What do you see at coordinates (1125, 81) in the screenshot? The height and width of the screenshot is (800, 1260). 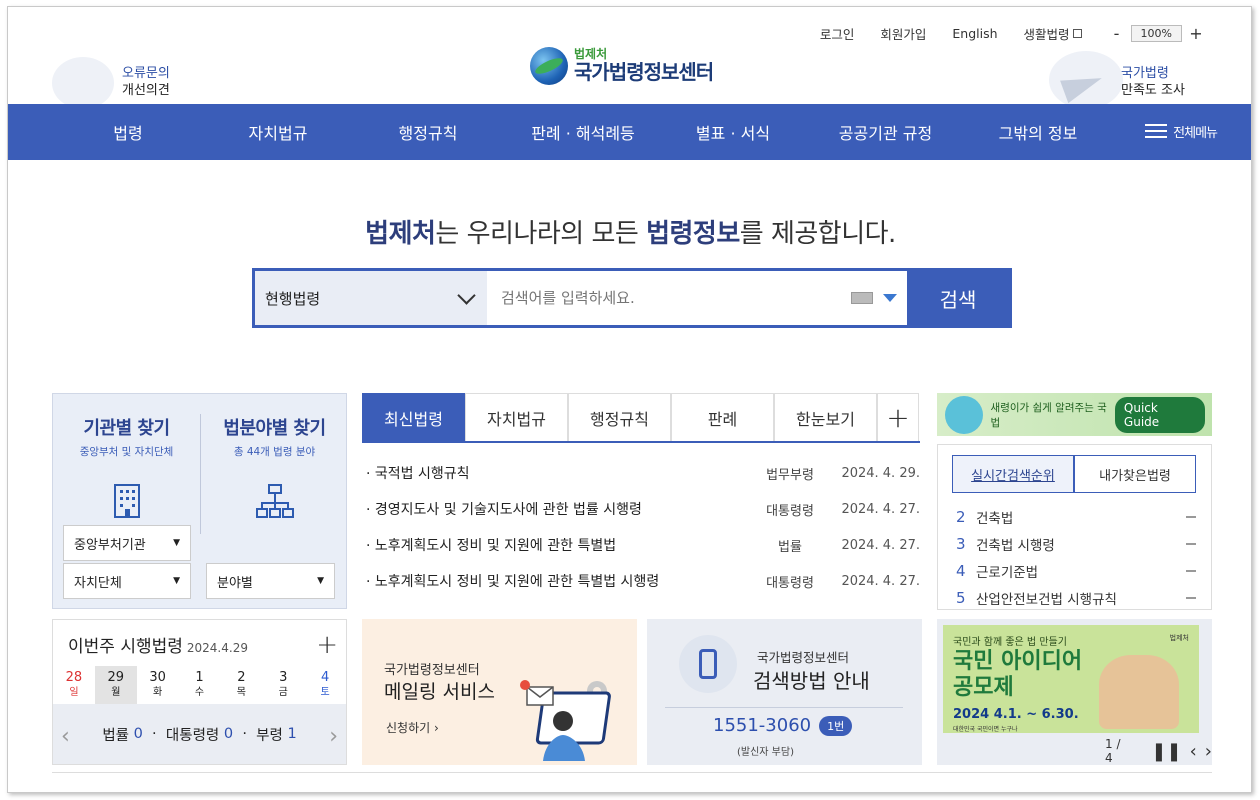 I see `survey-banner: 국가법령 만족도 조사` at bounding box center [1125, 81].